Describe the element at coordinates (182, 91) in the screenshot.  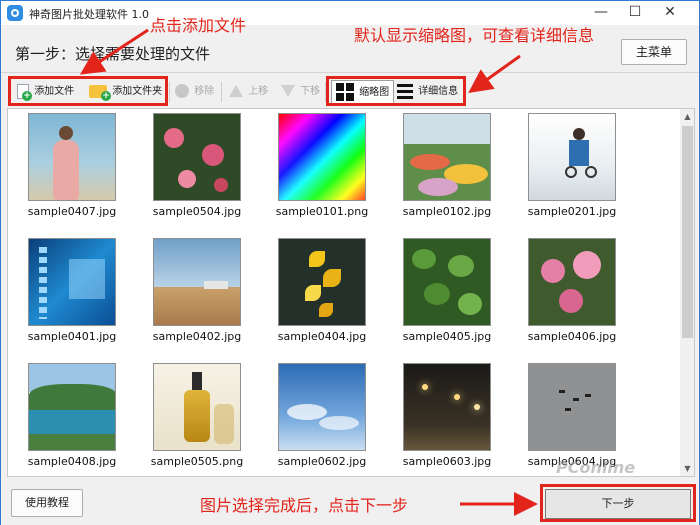
I see `remove-icon` at that location.